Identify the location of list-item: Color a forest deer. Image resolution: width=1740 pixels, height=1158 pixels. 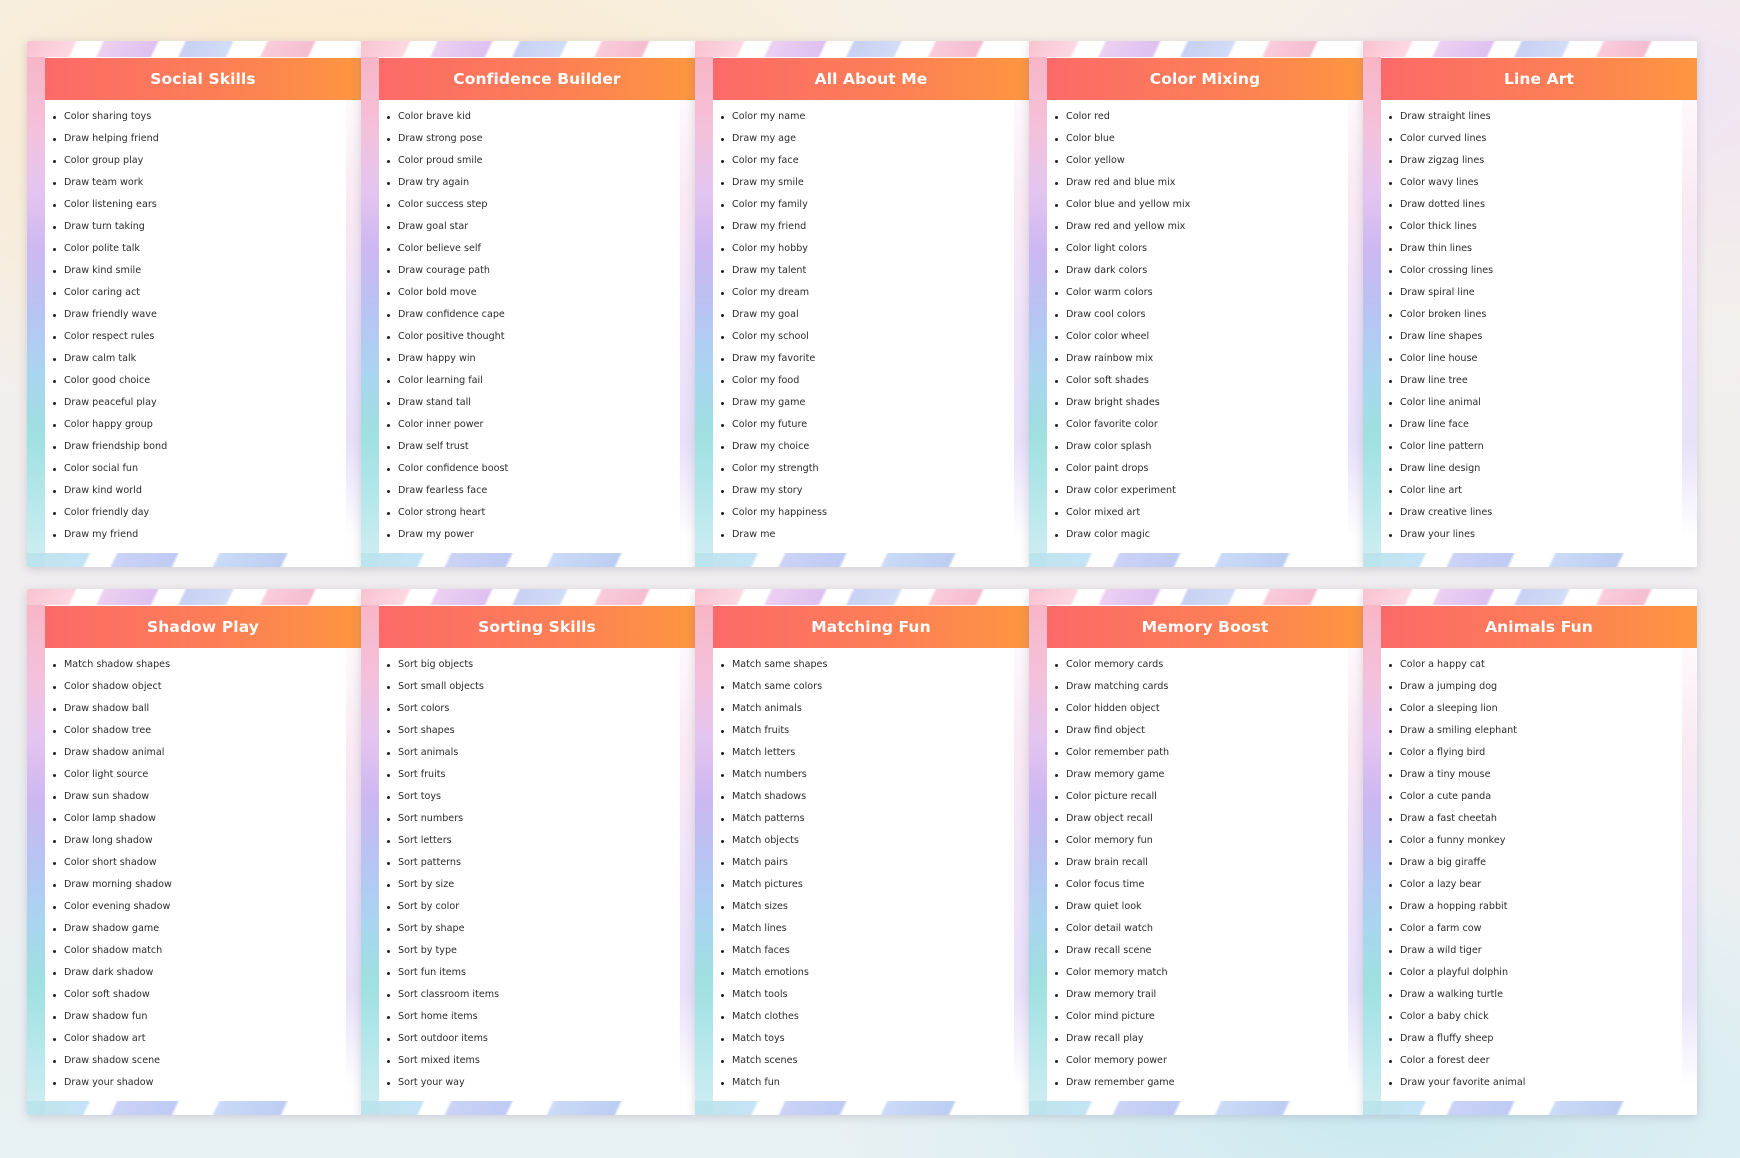
(1533, 1061).